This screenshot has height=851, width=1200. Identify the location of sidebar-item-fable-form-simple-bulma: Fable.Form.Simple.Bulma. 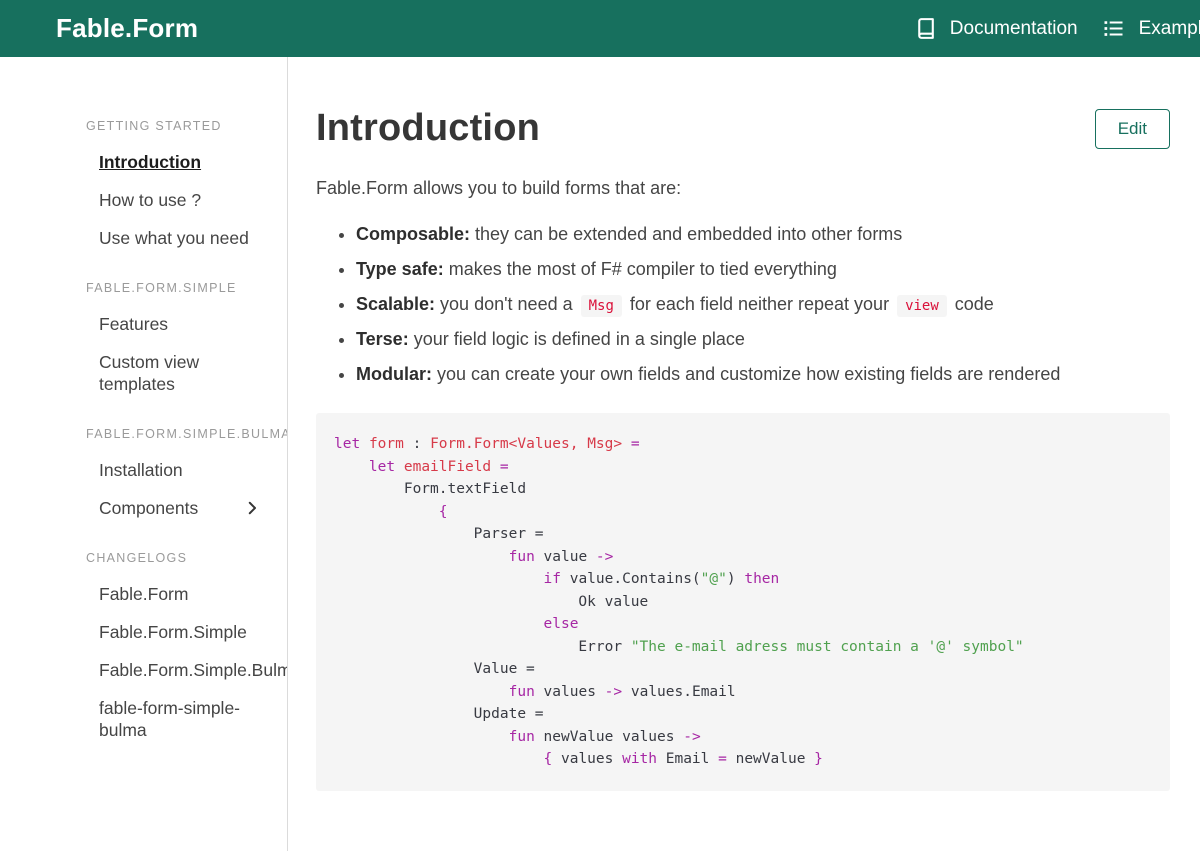
(171, 670).